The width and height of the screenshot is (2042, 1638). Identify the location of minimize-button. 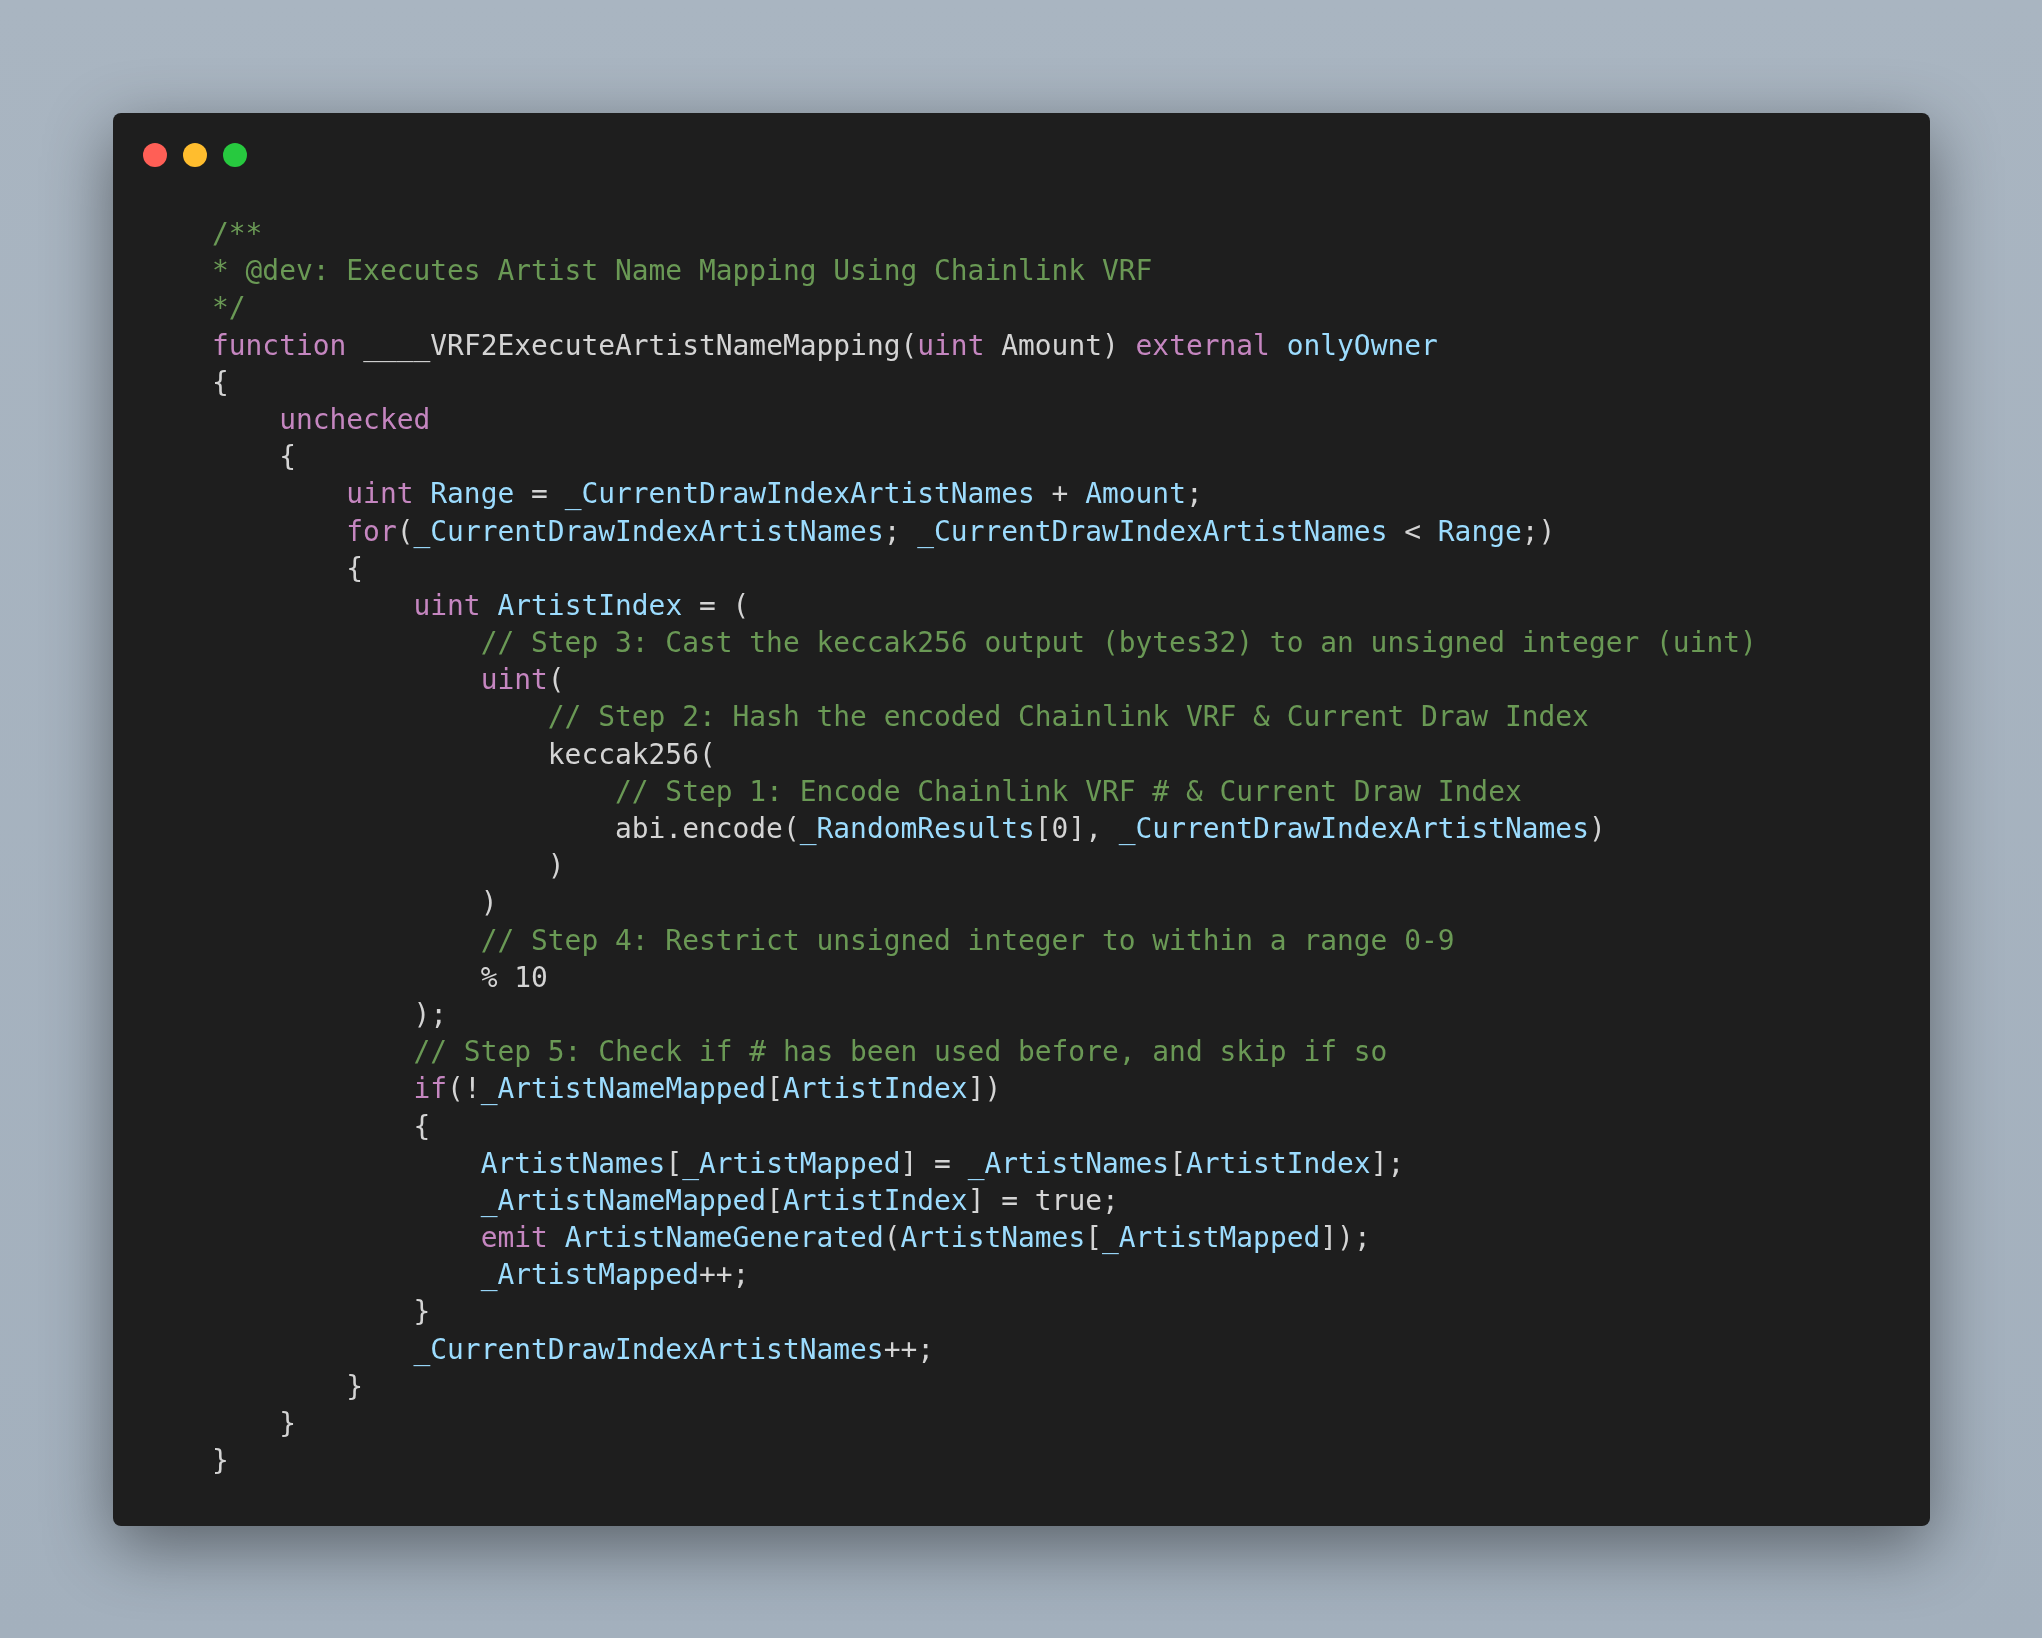
(195, 155).